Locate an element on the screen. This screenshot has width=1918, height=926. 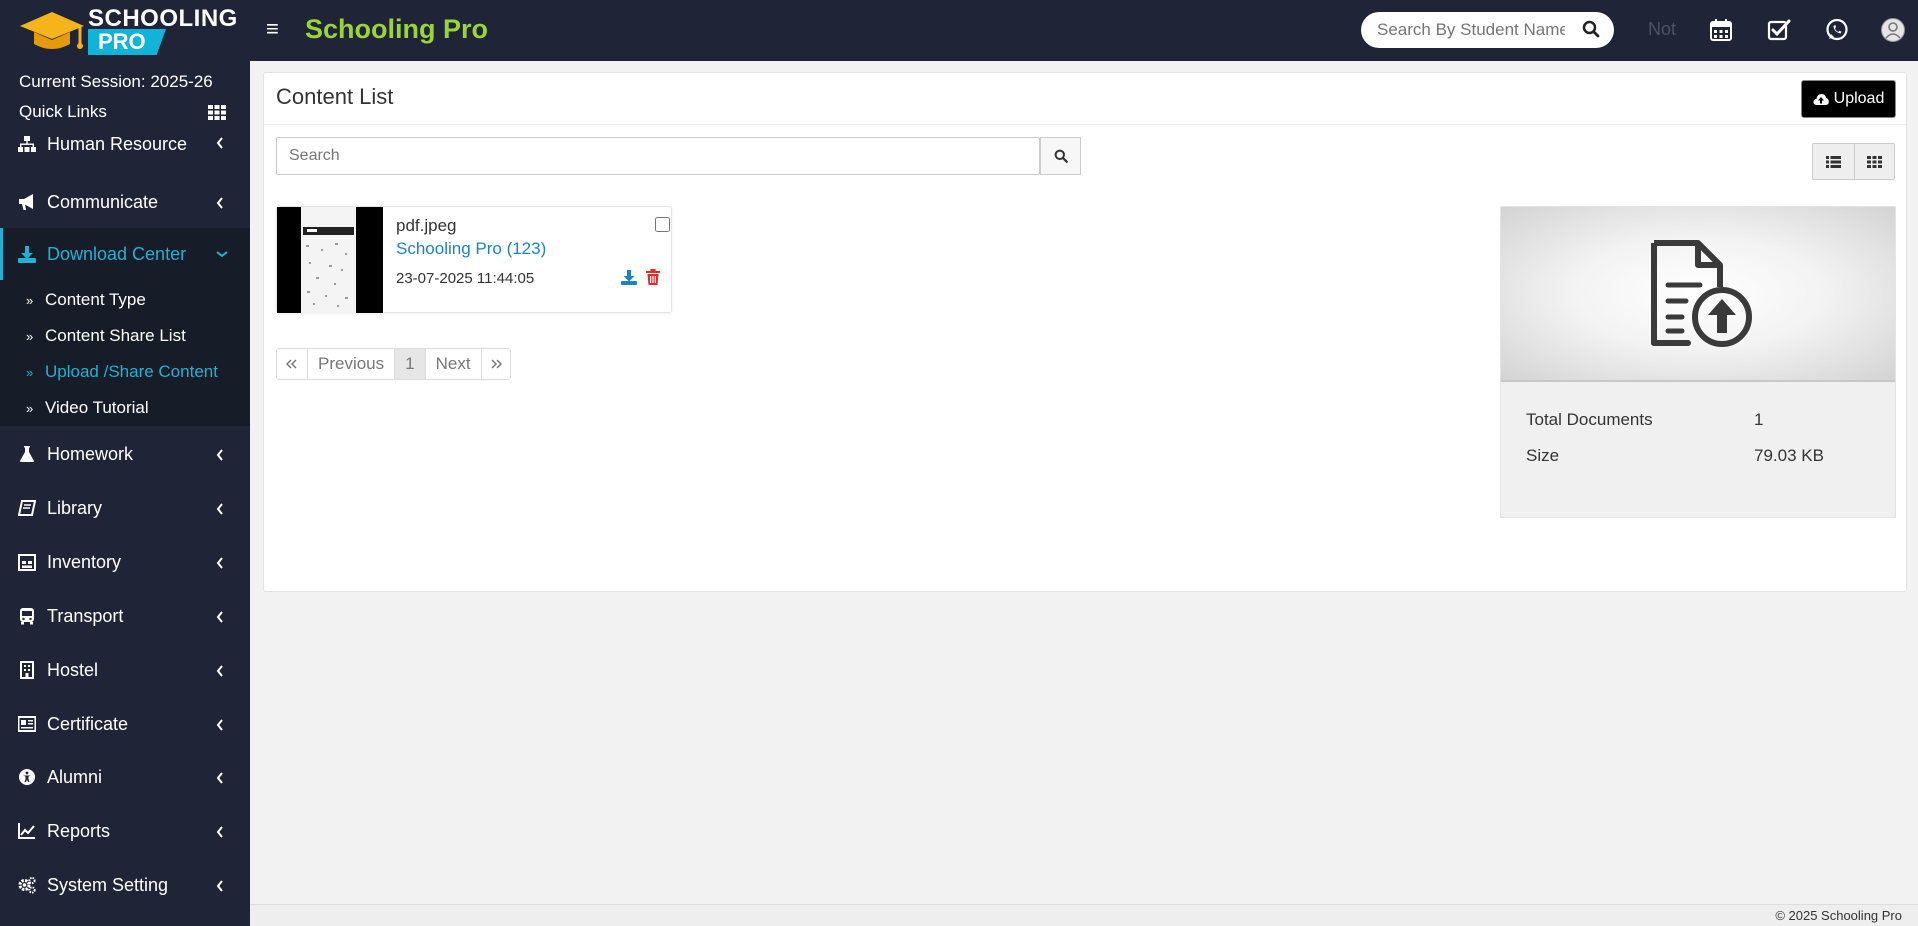
file-thumbnail is located at coordinates (330, 260).